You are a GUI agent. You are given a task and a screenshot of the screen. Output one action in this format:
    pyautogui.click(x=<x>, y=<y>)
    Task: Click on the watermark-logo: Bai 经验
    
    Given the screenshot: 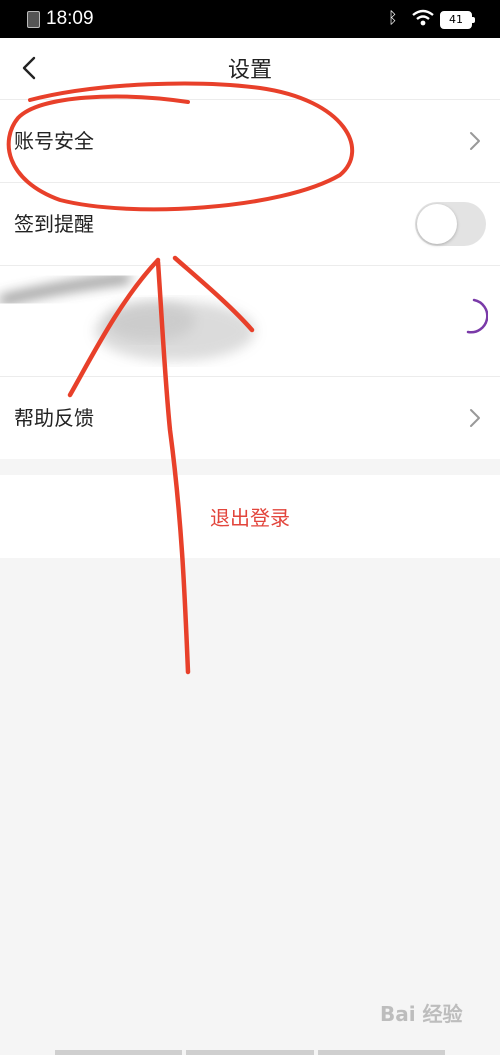 What is the action you would take?
    pyautogui.click(x=421, y=1014)
    